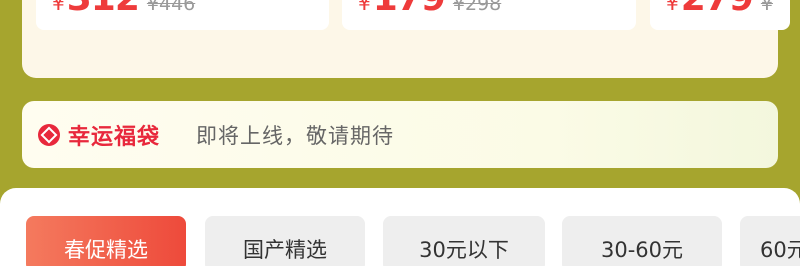 Image resolution: width=800 pixels, height=266 pixels. I want to click on filter-chip-spring-promo: 春促精选, so click(106, 241).